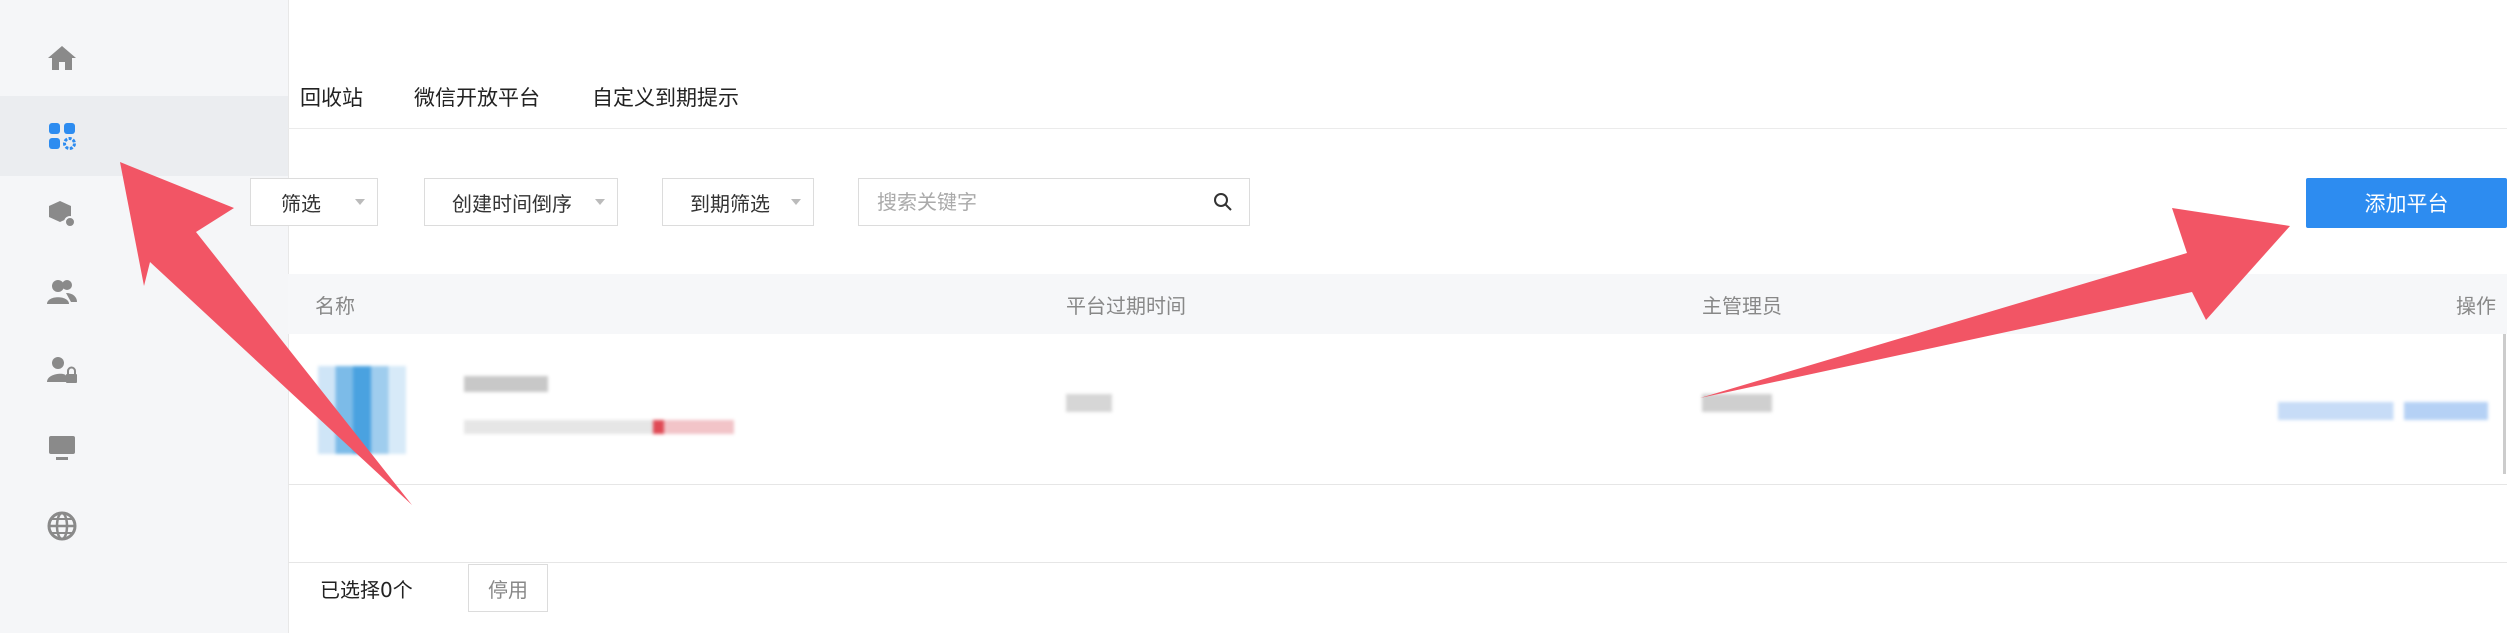 Image resolution: width=2507 pixels, height=633 pixels. I want to click on monitor-icon, so click(62, 448).